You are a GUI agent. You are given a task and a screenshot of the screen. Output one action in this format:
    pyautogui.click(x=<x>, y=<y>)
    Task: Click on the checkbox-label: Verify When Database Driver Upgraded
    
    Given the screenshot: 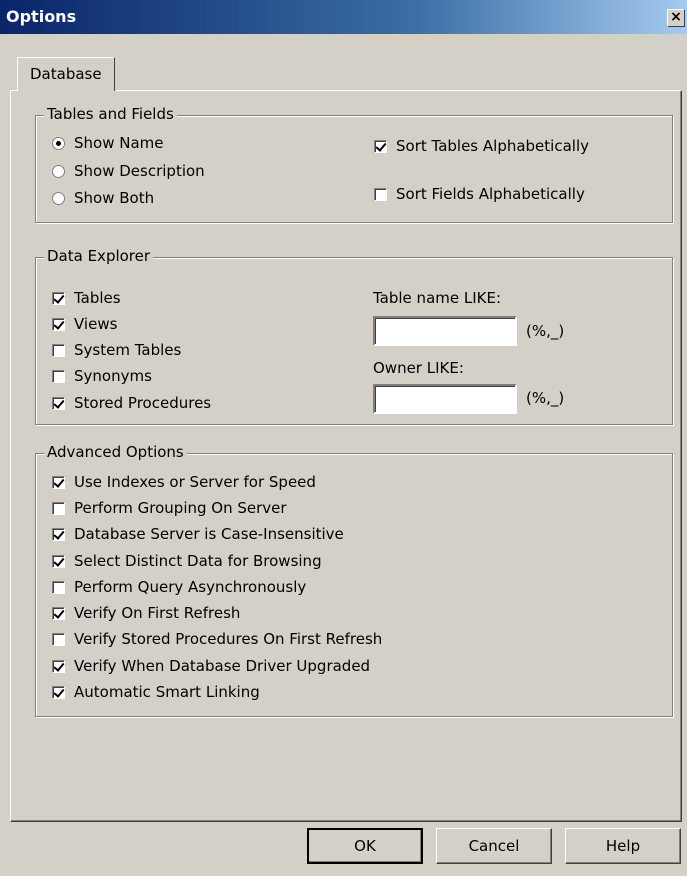 What is the action you would take?
    pyautogui.click(x=222, y=666)
    